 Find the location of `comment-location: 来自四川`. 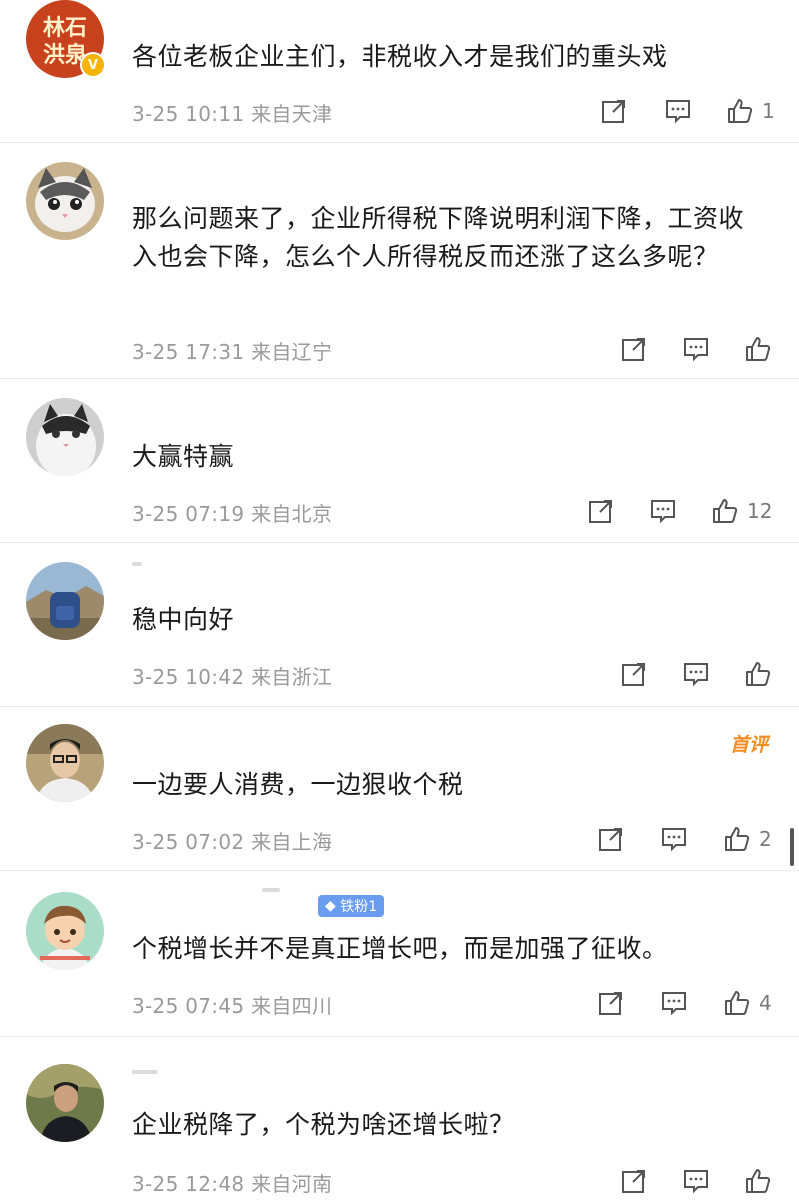

comment-location: 来自四川 is located at coordinates (292, 1006).